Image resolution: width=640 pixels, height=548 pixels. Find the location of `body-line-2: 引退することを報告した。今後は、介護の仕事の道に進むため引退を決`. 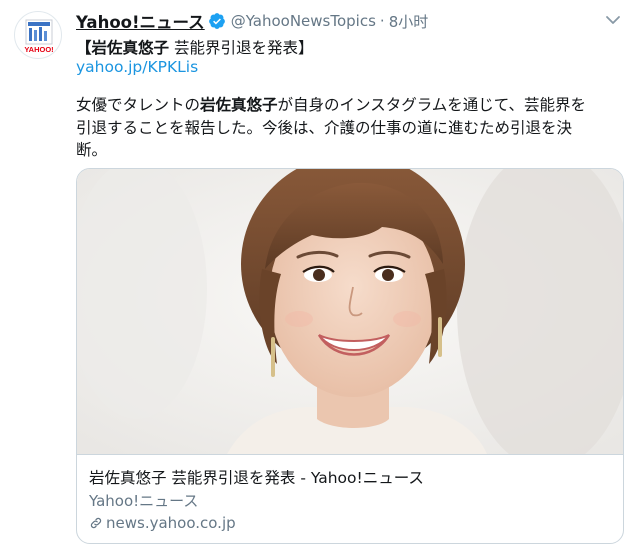

body-line-2: 引退することを報告した。今後は、介護の仕事の道に進むため引退を決 is located at coordinates (324, 127).